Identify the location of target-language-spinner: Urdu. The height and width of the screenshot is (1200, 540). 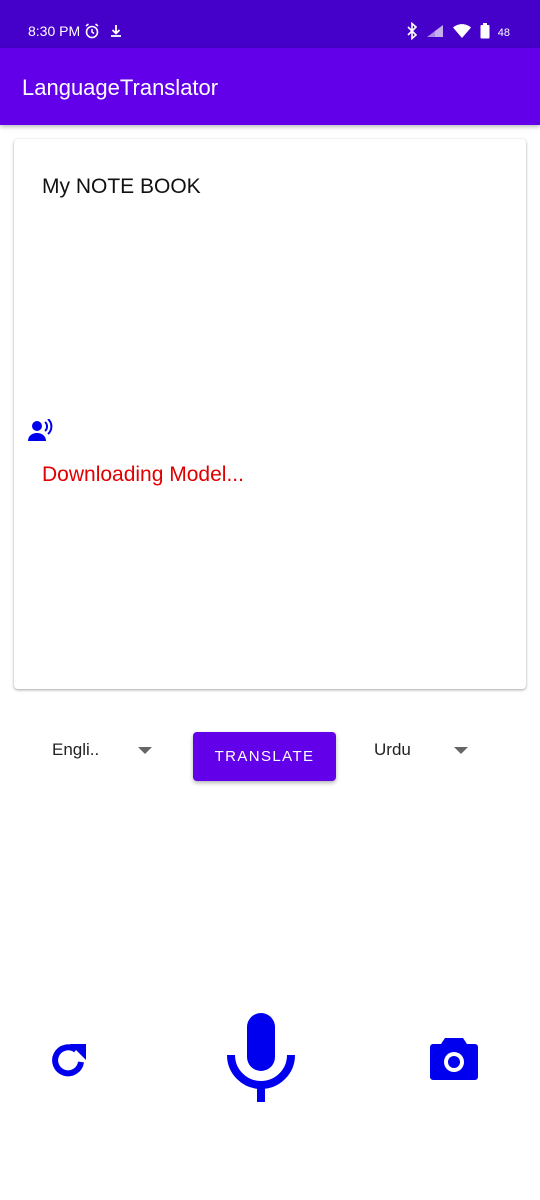
(420, 750).